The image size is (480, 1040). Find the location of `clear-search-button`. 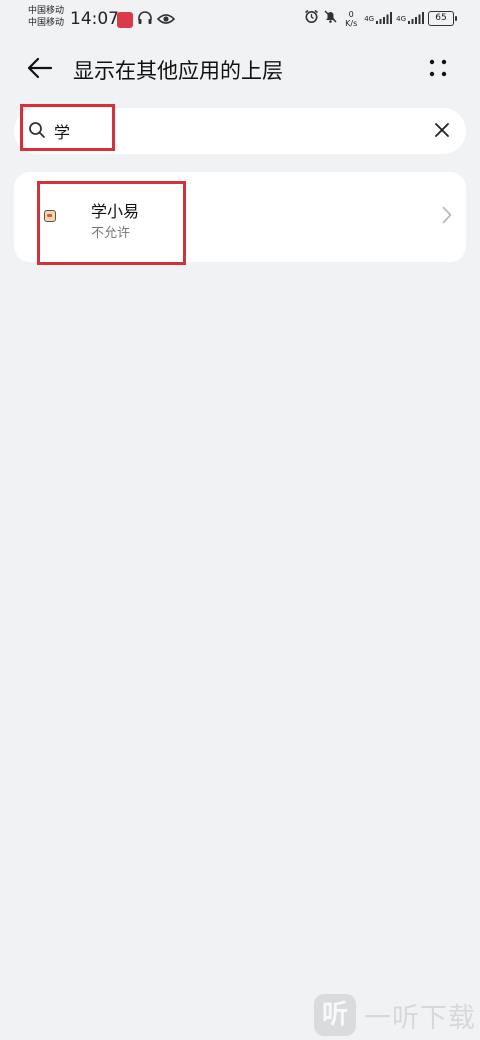

clear-search-button is located at coordinates (442, 131).